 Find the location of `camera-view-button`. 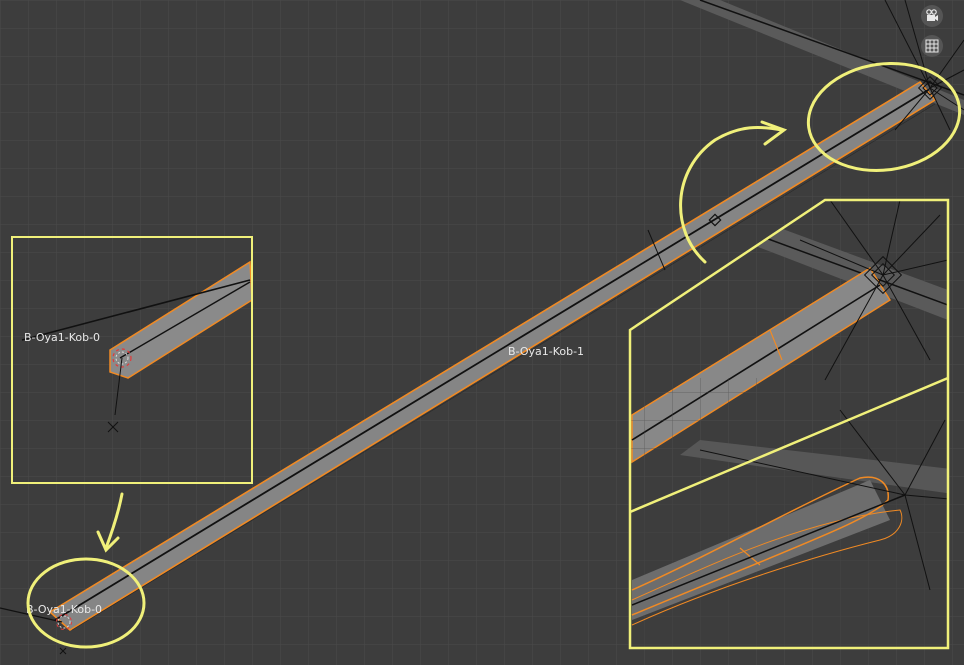

camera-view-button is located at coordinates (932, 16).